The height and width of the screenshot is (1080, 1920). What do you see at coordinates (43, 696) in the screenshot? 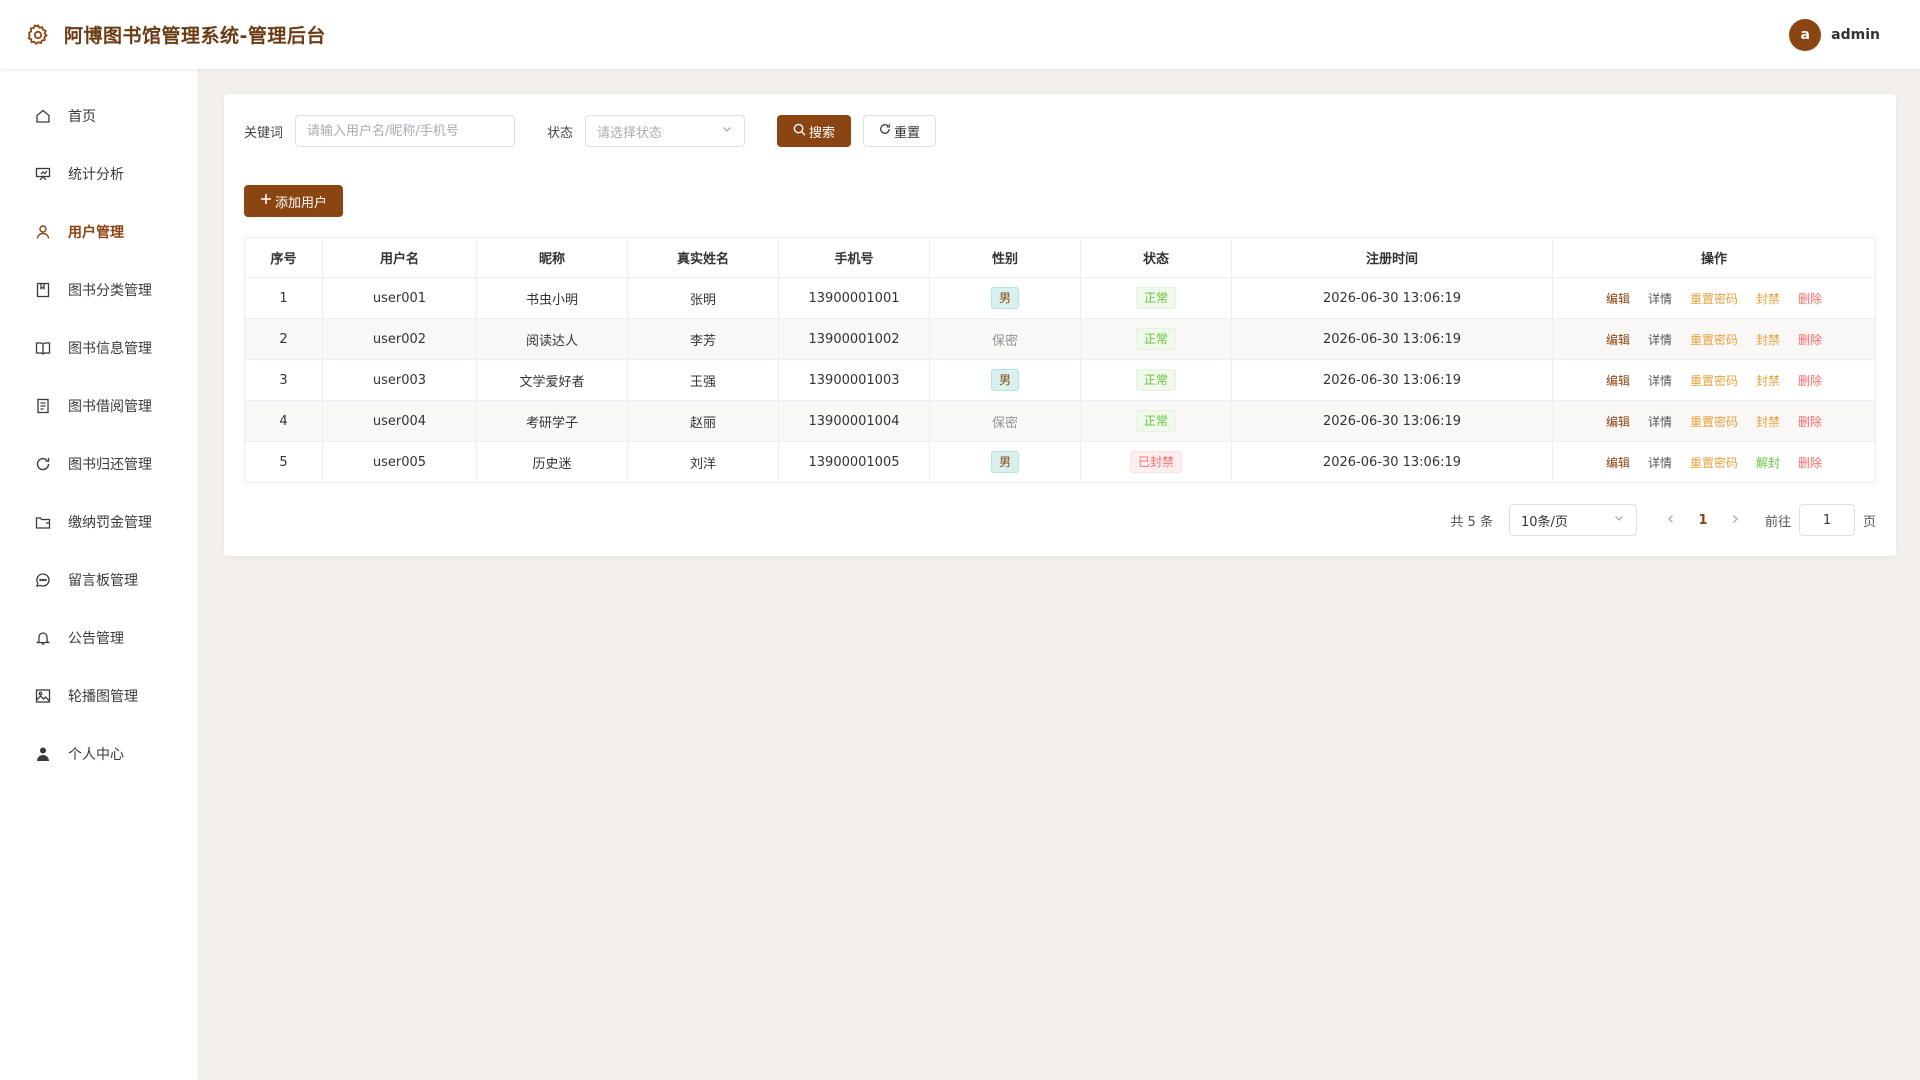
I see `picture-icon` at bounding box center [43, 696].